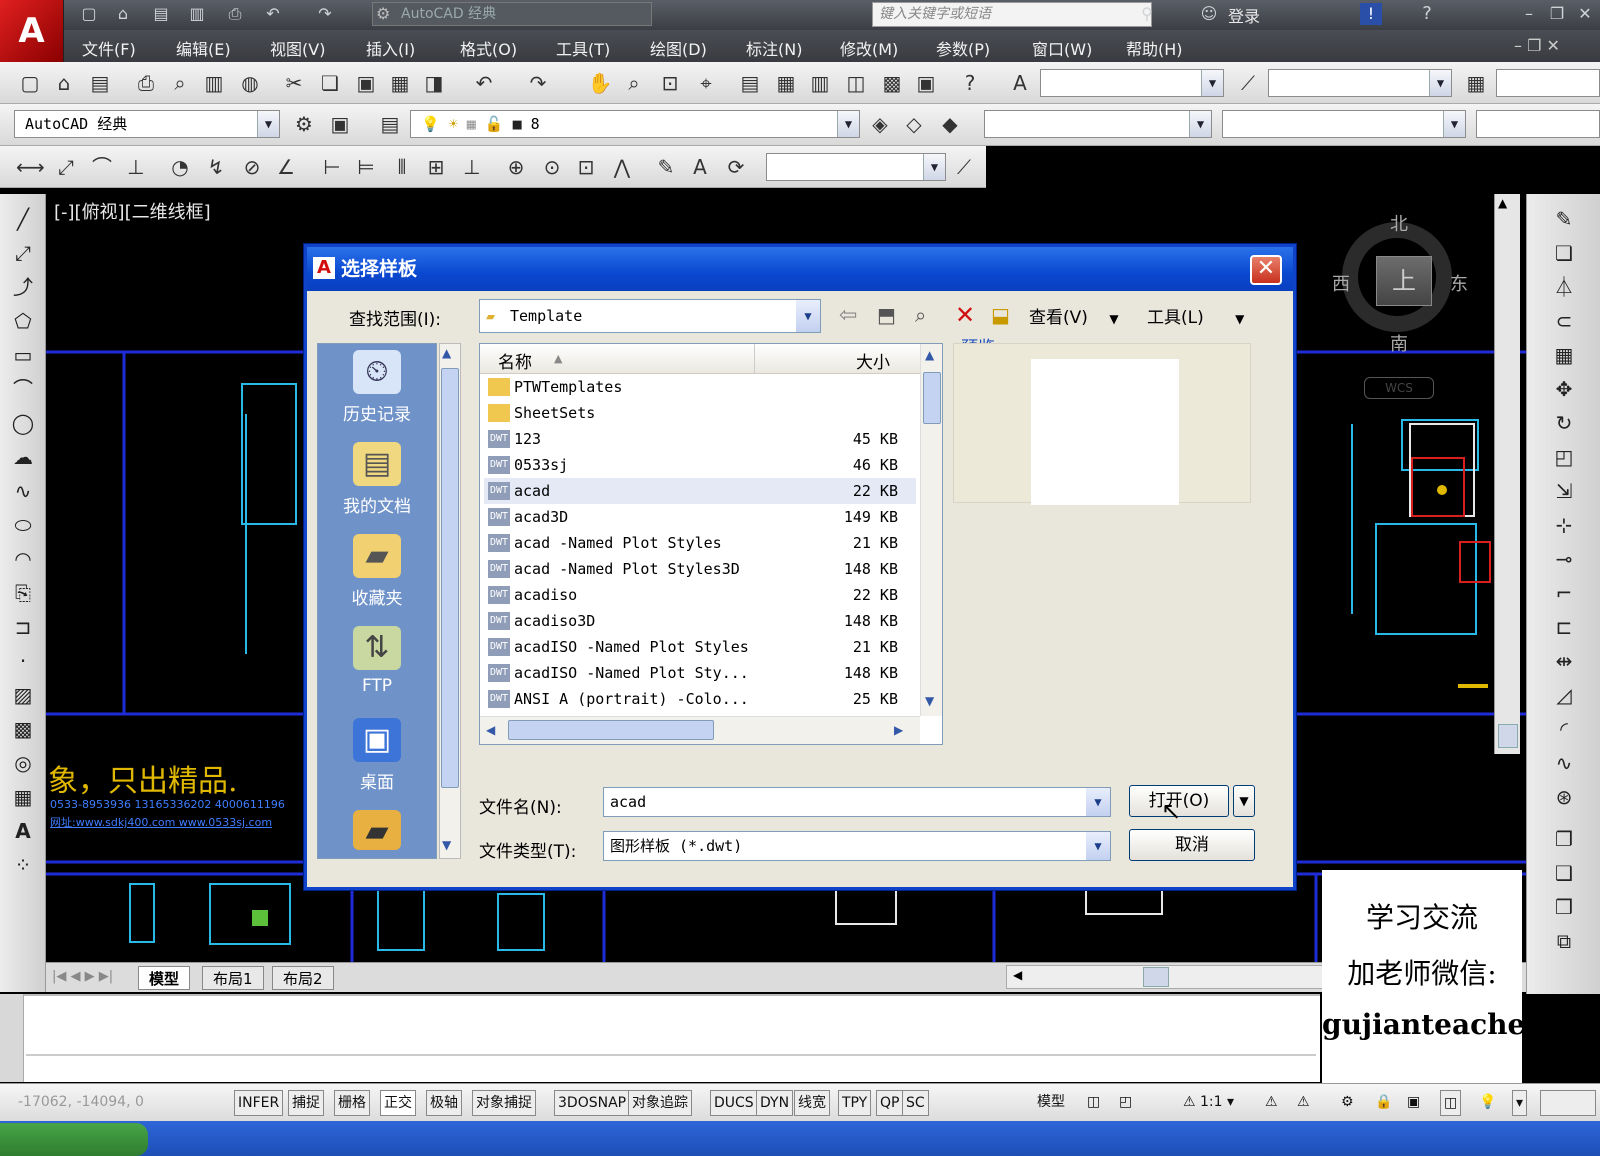  Describe the element at coordinates (233, 978) in the screenshot. I see `tab-layout1: 布局1` at that location.